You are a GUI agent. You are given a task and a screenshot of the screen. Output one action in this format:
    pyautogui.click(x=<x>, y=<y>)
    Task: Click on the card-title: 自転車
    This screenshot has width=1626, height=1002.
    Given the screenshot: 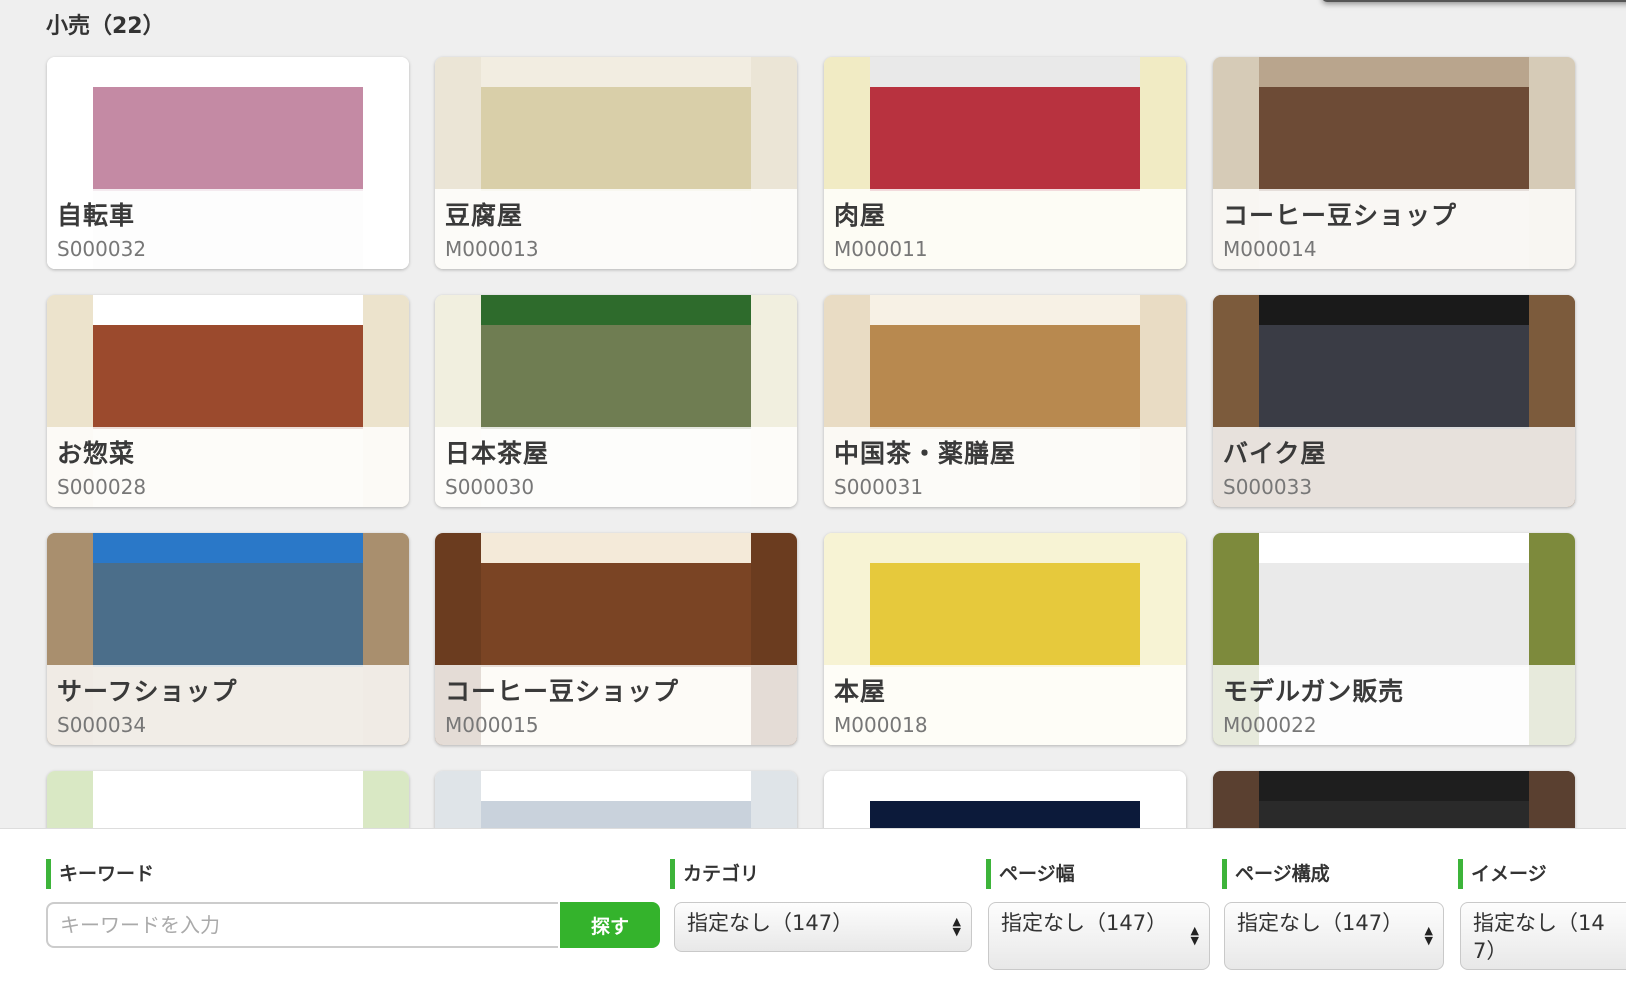 What is the action you would take?
    pyautogui.click(x=96, y=215)
    